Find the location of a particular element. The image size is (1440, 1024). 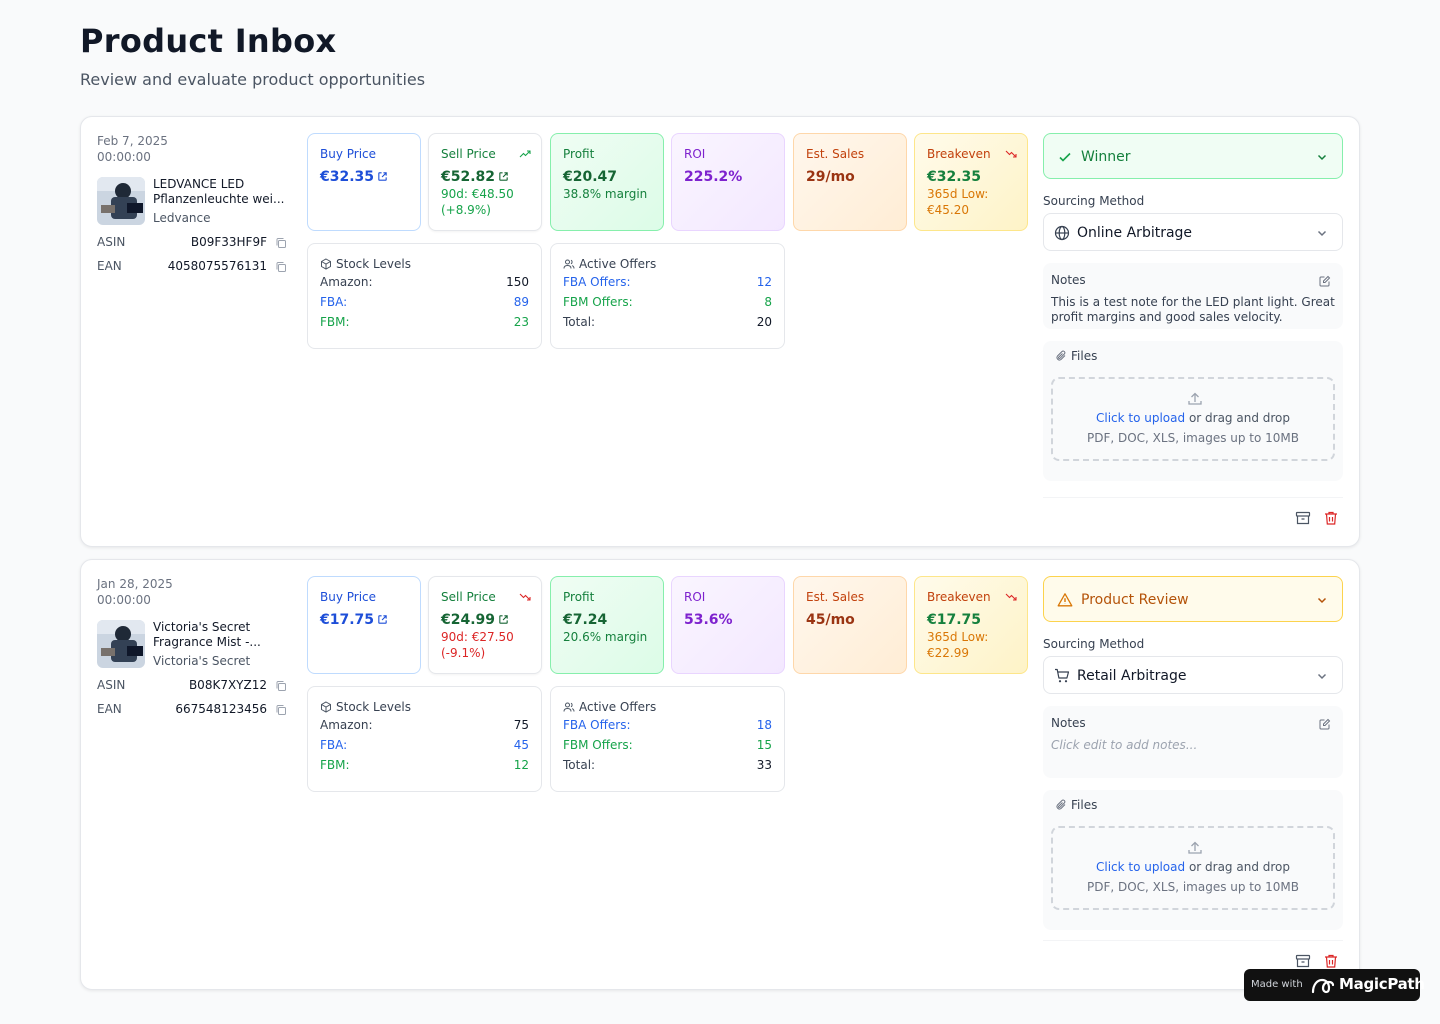

breakeven-low-value: €45.20 is located at coordinates (948, 210).